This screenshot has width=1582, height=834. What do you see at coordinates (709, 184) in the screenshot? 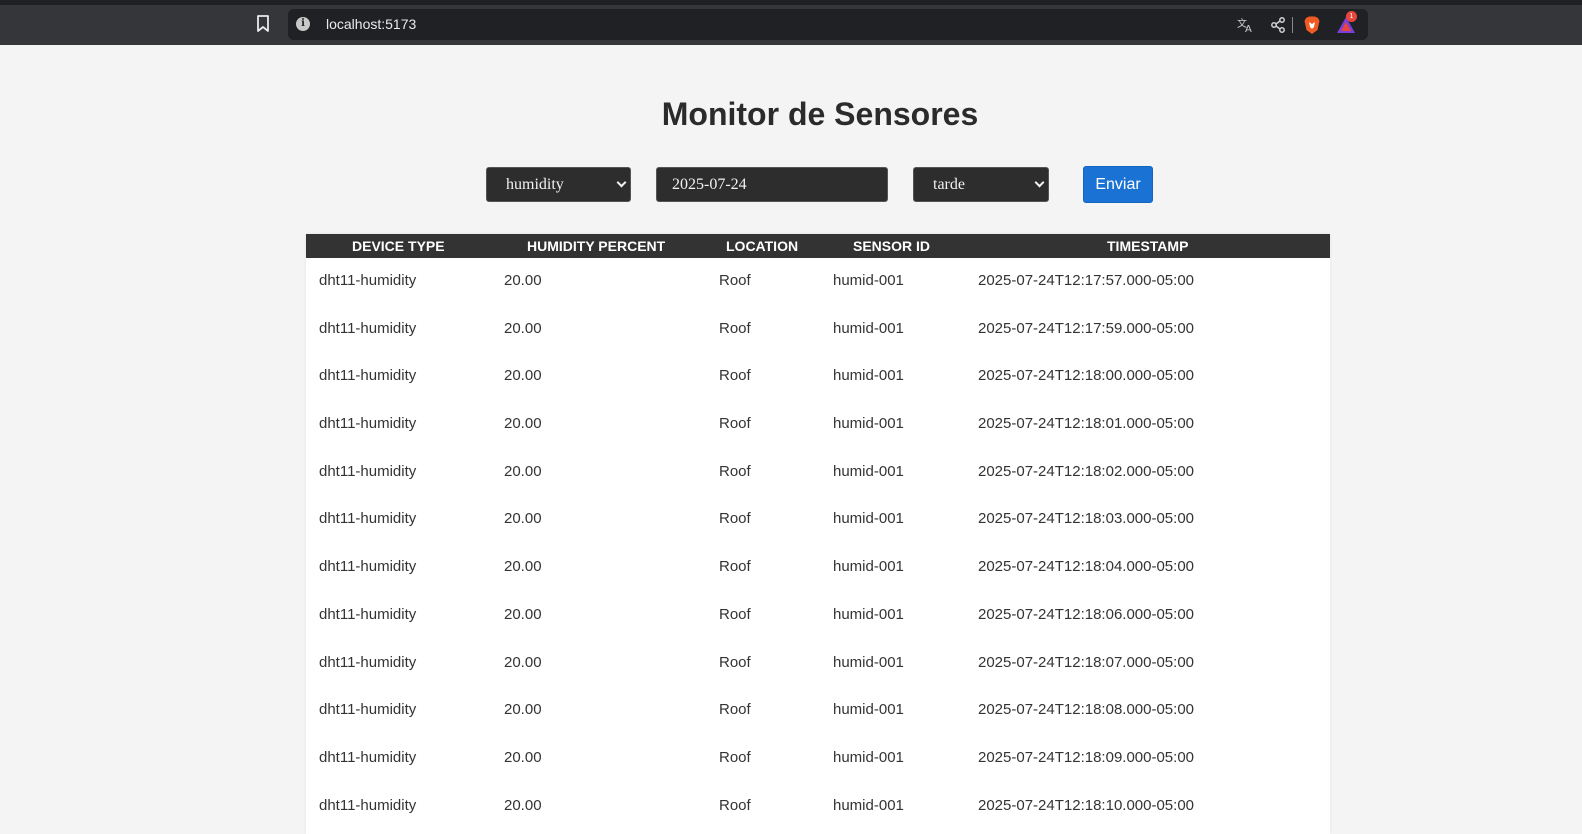
I see `date-value: 2025-07-24` at bounding box center [709, 184].